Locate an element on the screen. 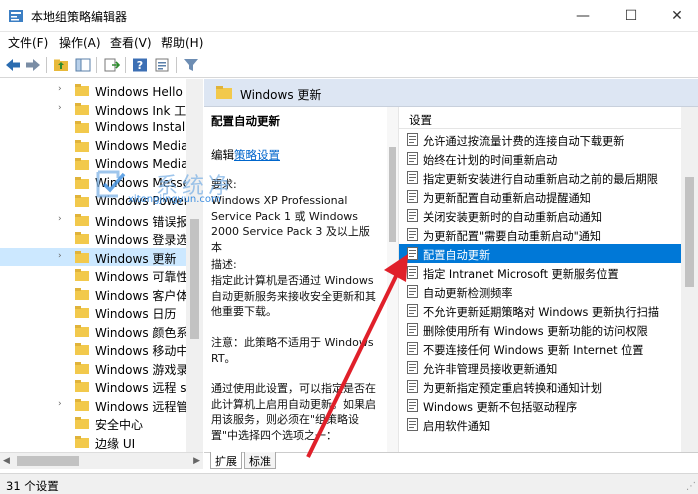 Image resolution: width=698 pixels, height=494 pixels. tree-item: 安全中心 is located at coordinates (93, 423).